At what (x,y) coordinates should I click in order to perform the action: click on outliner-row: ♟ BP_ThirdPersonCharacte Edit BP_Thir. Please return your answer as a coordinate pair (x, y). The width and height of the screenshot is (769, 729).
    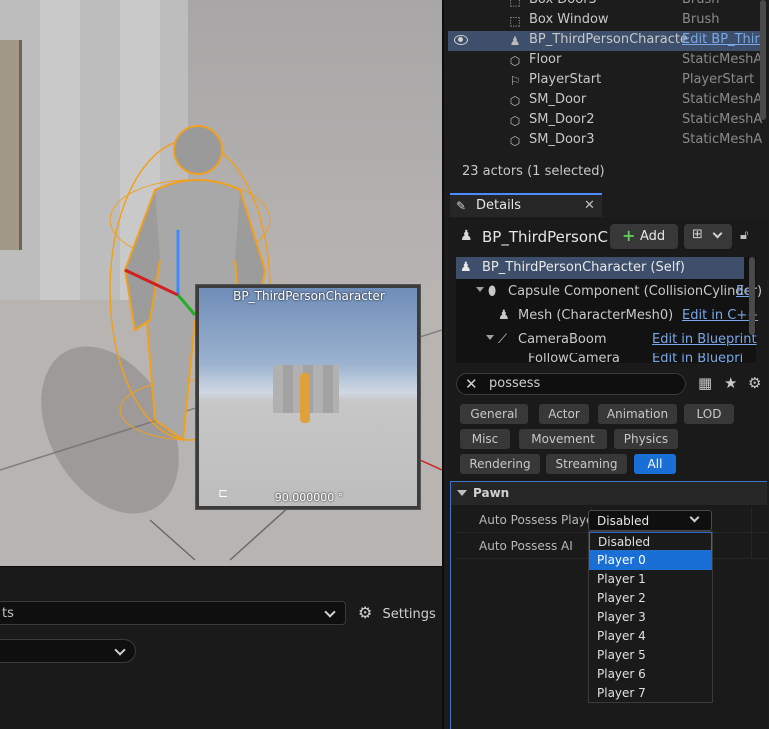
    Looking at the image, I should click on (606, 41).